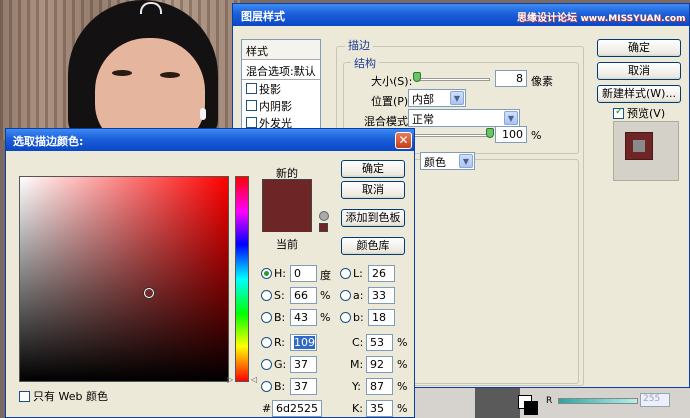 Image resolution: width=690 pixels, height=418 pixels. I want to click on hue-input: 0, so click(303, 273).